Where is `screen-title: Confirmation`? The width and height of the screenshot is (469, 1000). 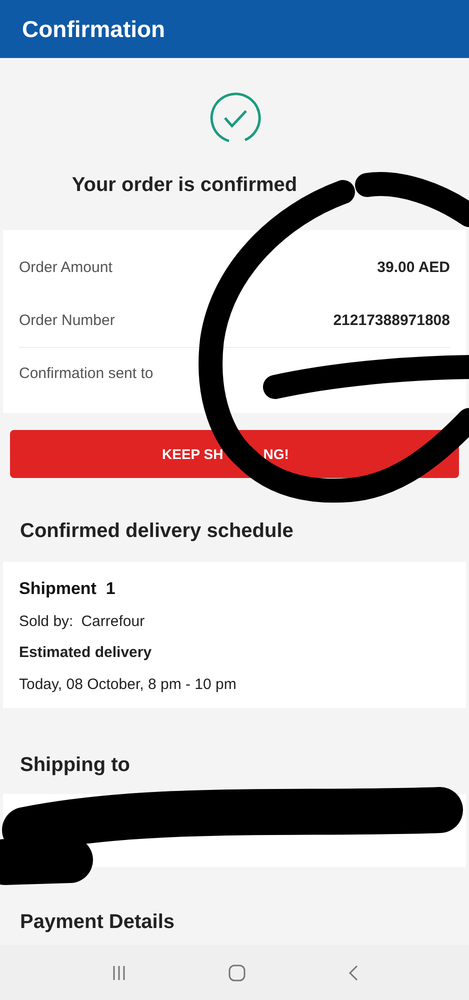
screen-title: Confirmation is located at coordinates (94, 29).